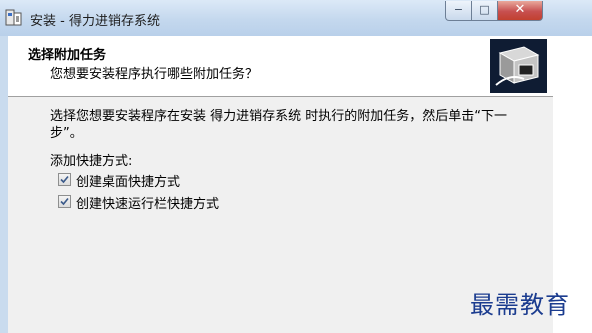  I want to click on watermark-text: 最需教育, so click(520, 305).